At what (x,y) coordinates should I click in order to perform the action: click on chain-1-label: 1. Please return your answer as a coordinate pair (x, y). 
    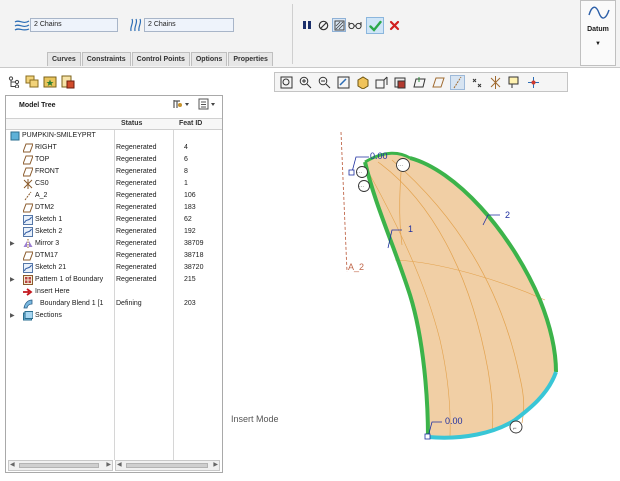
    Looking at the image, I should click on (410, 229).